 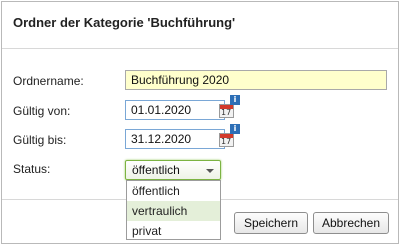 What do you see at coordinates (200, 48) in the screenshot?
I see `title-divider` at bounding box center [200, 48].